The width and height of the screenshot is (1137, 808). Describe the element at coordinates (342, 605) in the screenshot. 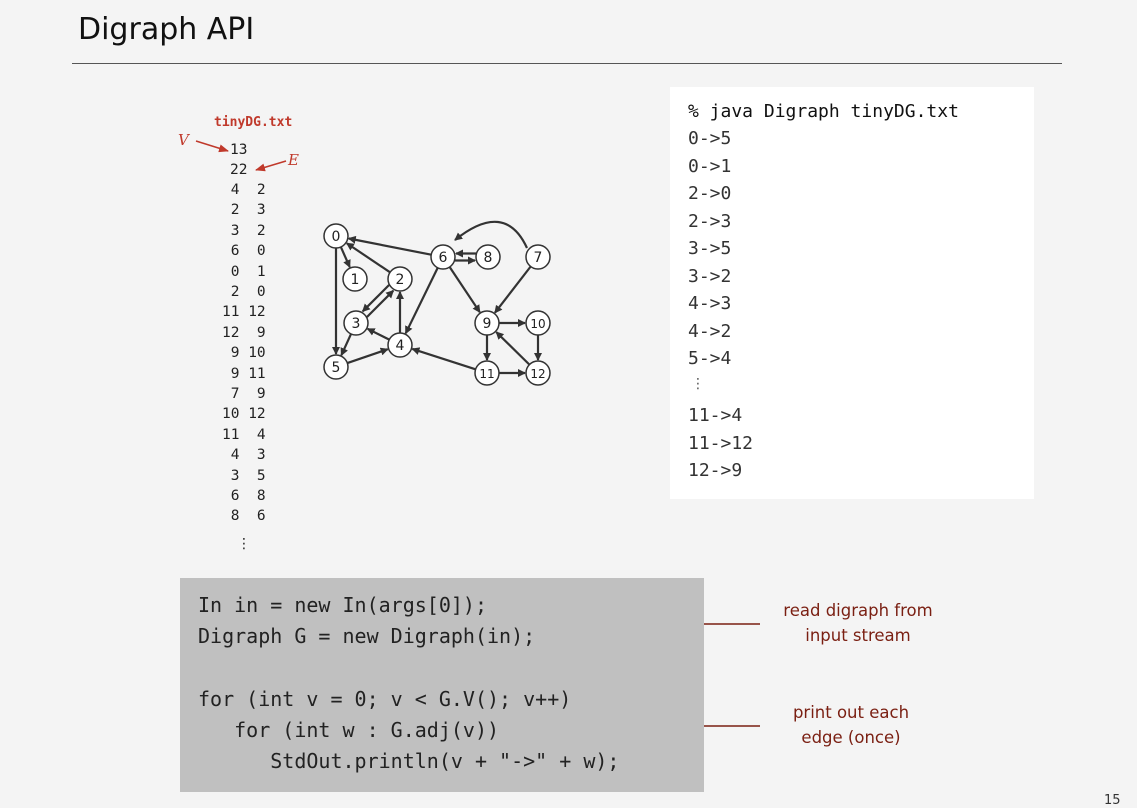

I see `code-line: In in = new In(args[0]);` at that location.